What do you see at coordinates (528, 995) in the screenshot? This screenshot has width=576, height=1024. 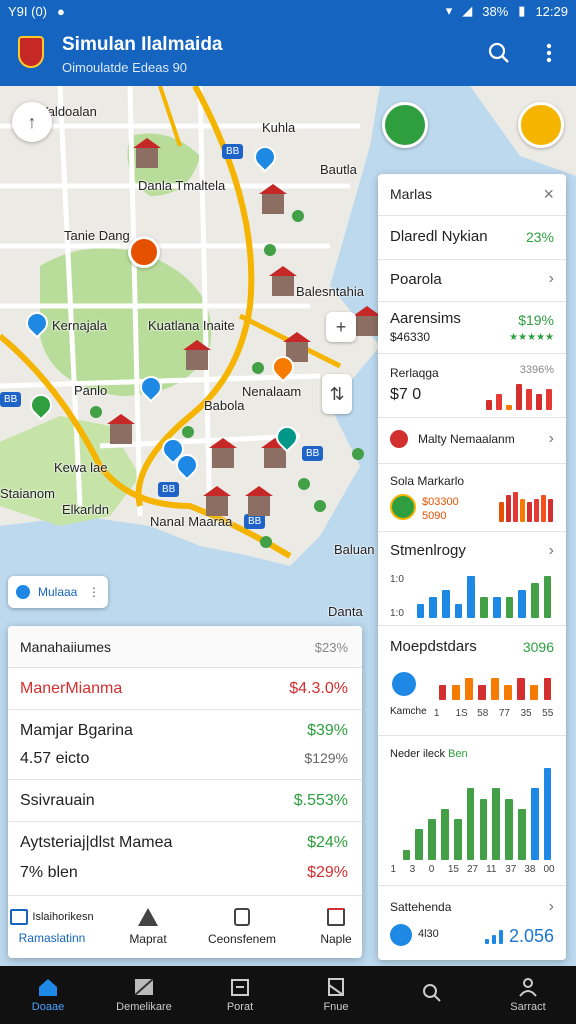 I see `nav-profile: Sarract` at bounding box center [528, 995].